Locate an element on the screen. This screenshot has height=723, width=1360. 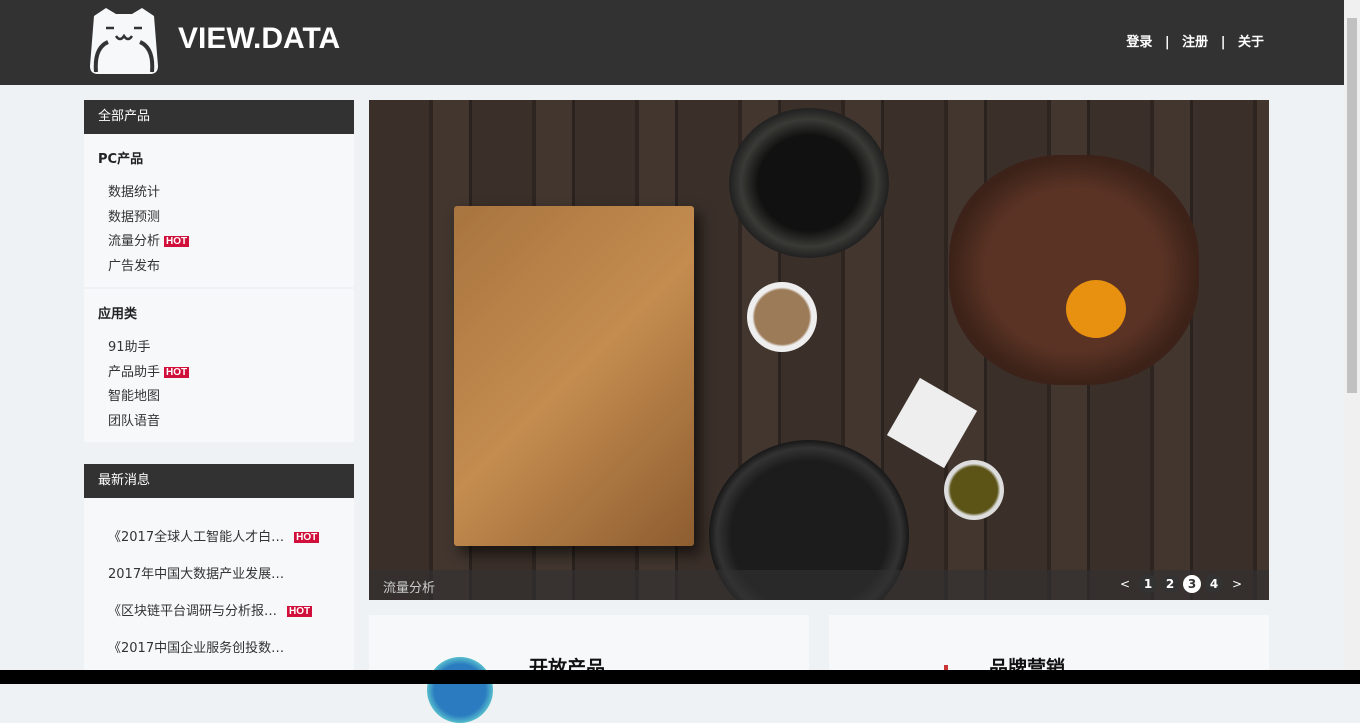
news-item: 《2017全球人工智能人才白… HOT is located at coordinates (231, 544).